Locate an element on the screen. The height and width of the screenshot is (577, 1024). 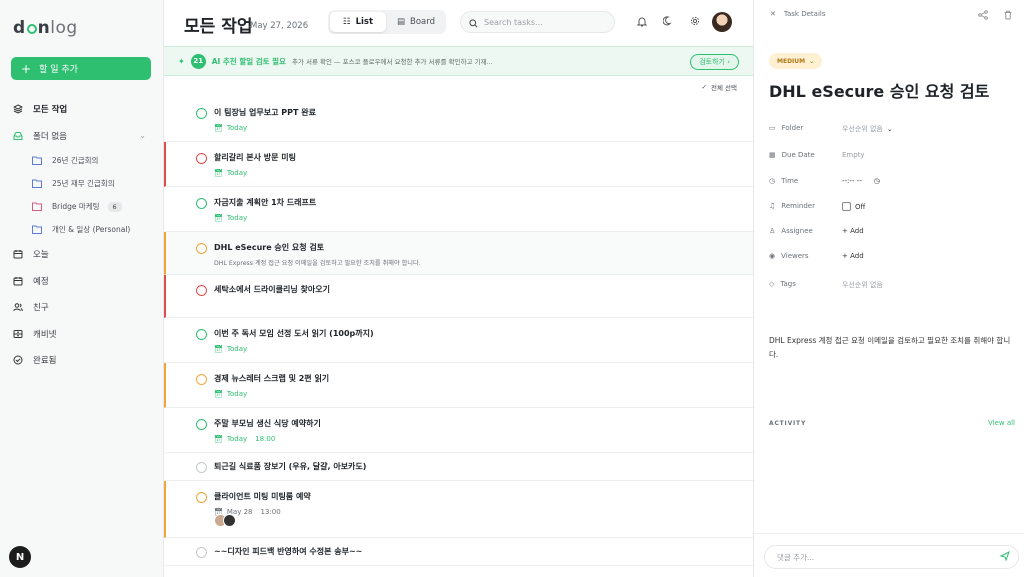
sidebar-item-all-tasks: 모든 작업 is located at coordinates (82, 109).